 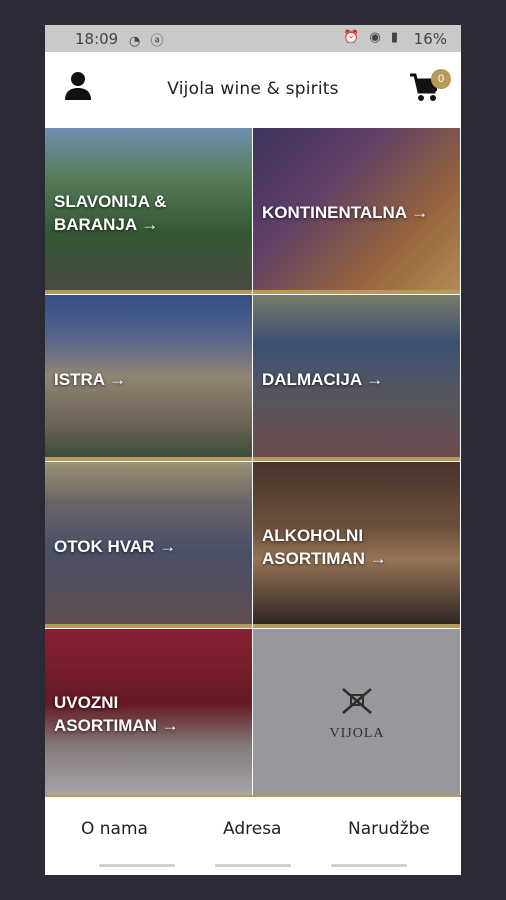 I want to click on tile-dalmacija: DALMACIJA →, so click(x=356, y=378).